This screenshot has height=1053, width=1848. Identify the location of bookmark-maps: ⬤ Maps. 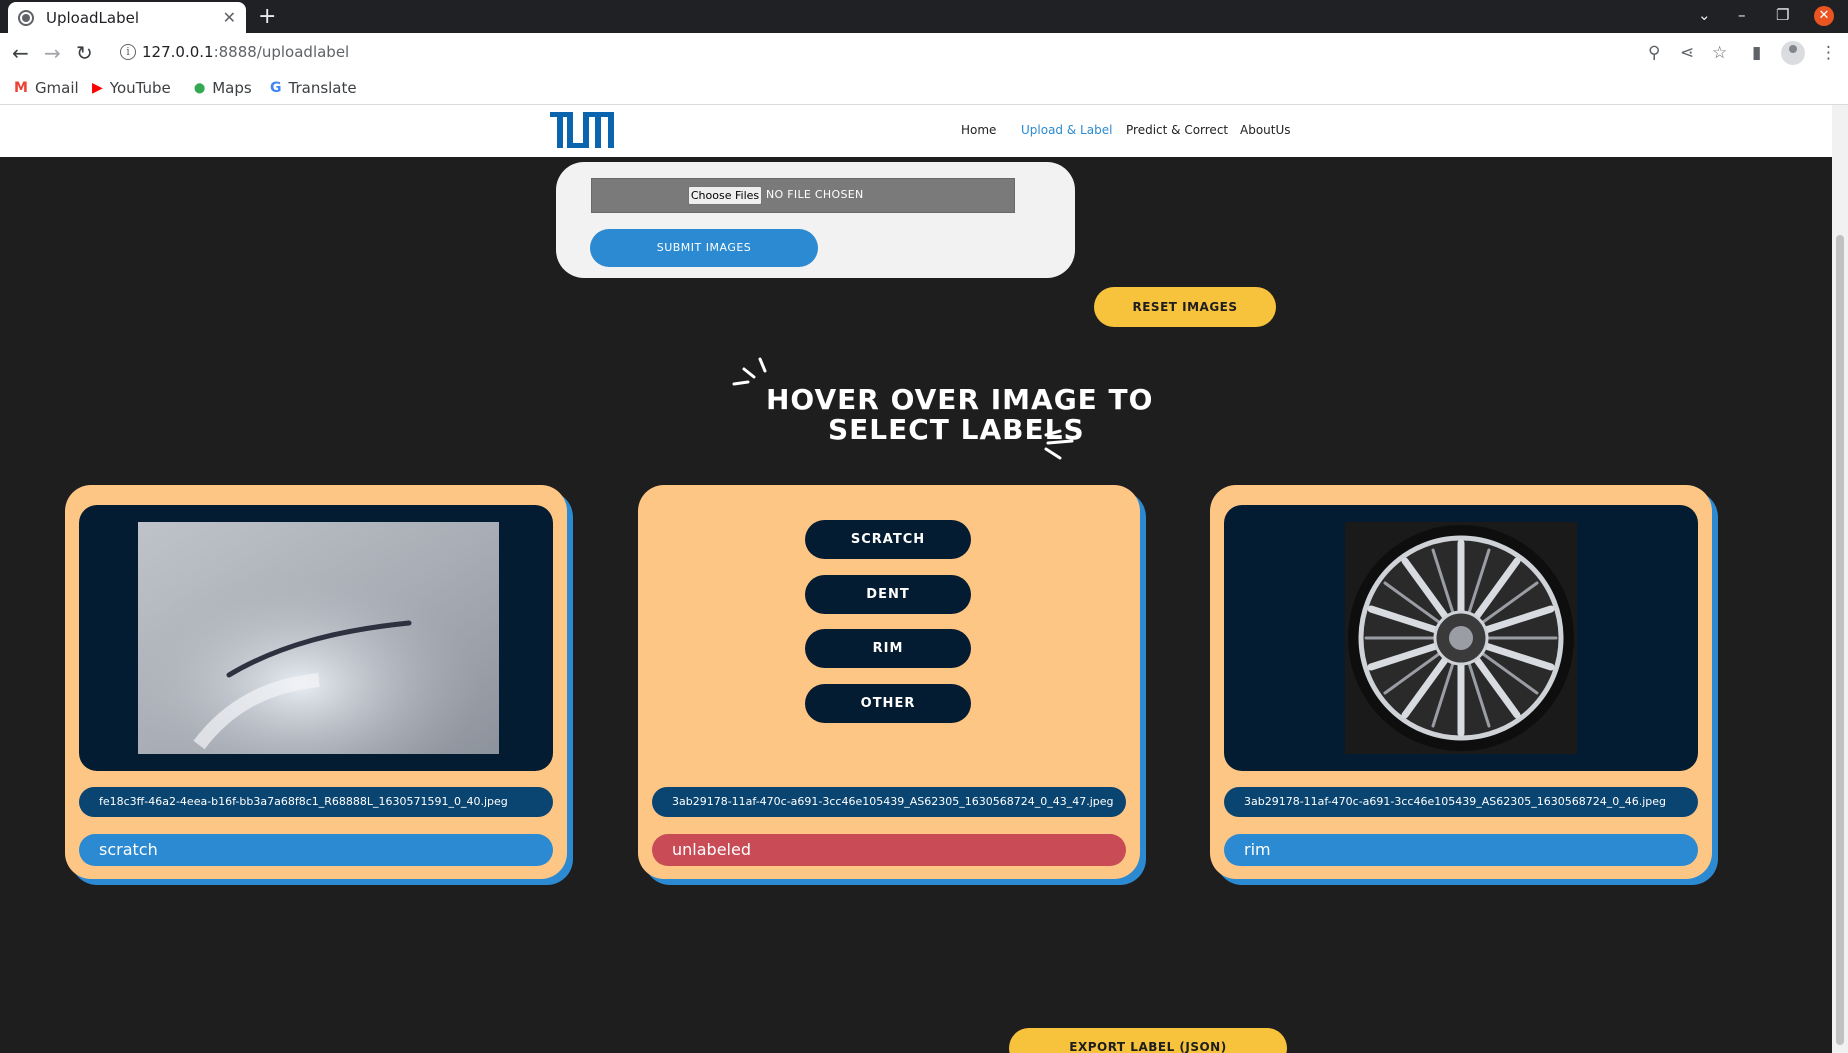
(223, 88).